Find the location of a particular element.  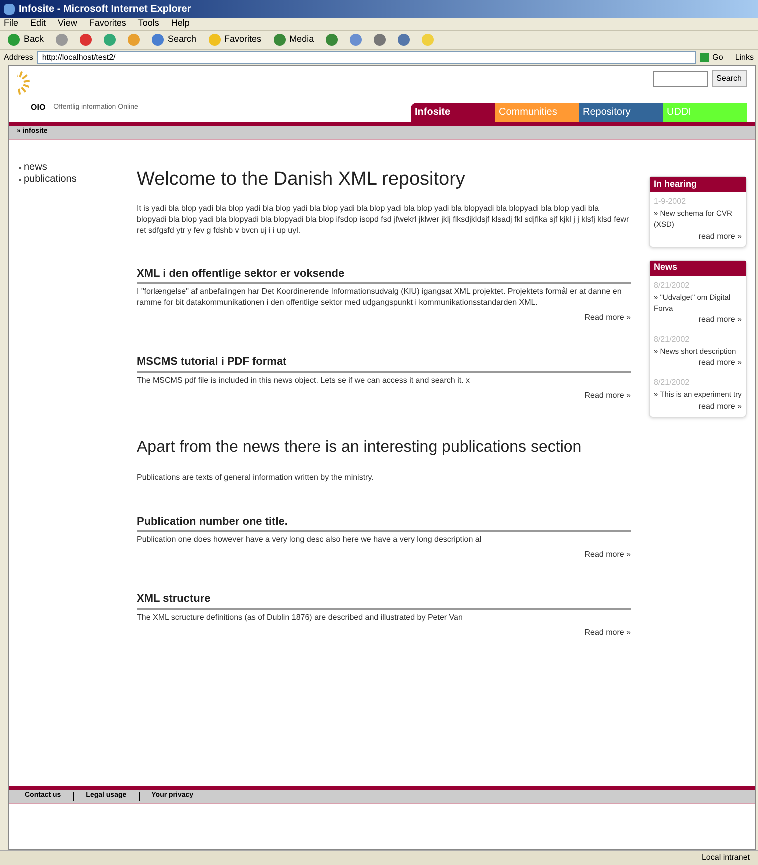

article-text: Publication one does however have a very long desc also here we have a very long description al is located at coordinates (310, 539).